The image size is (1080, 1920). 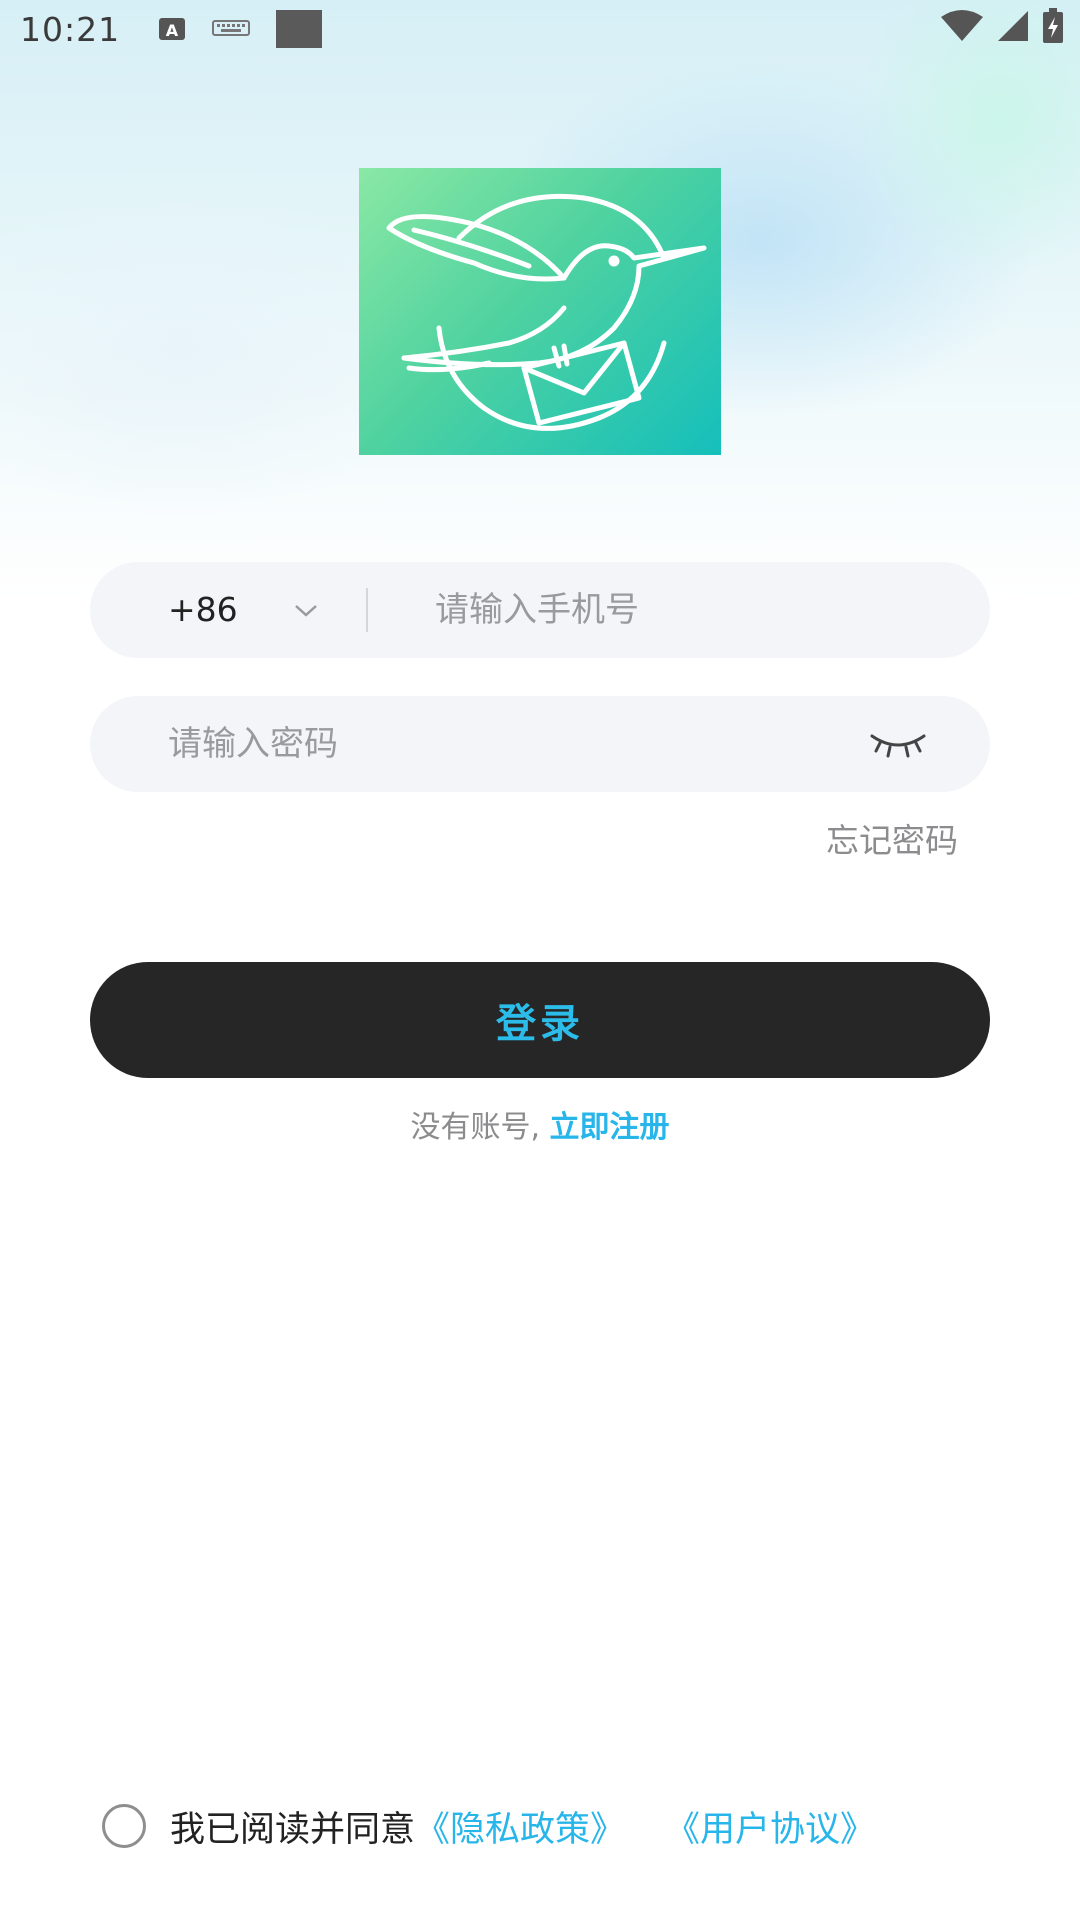 What do you see at coordinates (540, 1024) in the screenshot?
I see `login-button-label: 登录` at bounding box center [540, 1024].